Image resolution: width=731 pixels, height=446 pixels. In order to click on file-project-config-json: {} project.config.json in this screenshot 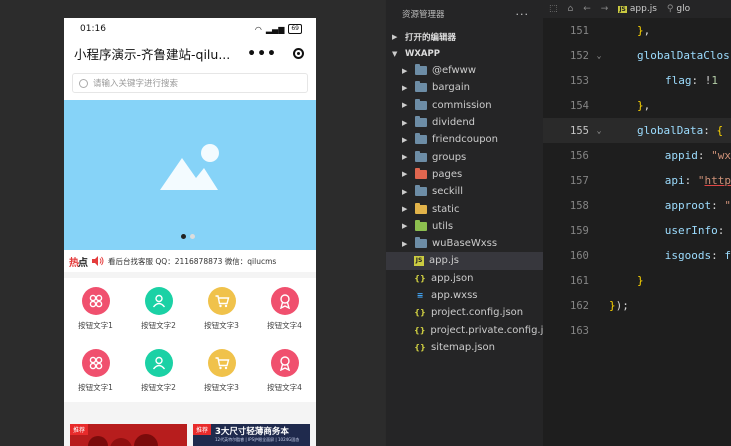, I will do `click(464, 312)`.